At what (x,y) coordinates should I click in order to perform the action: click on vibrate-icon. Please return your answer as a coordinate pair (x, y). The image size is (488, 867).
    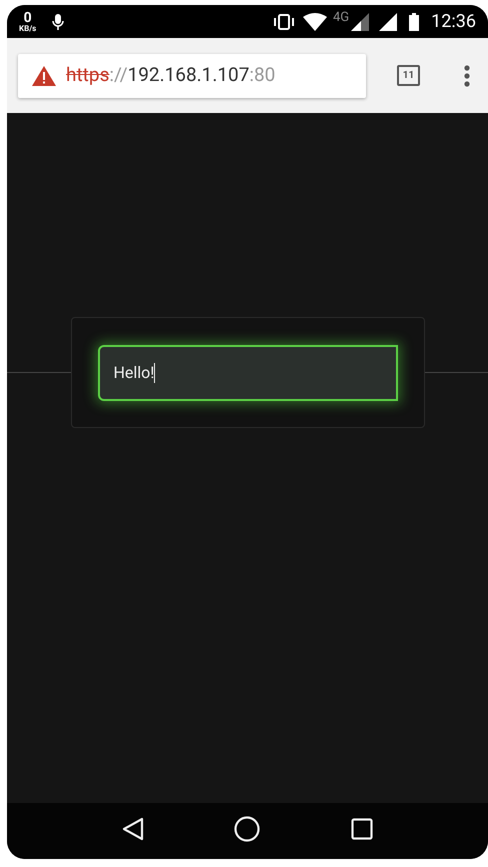
    Looking at the image, I should click on (284, 22).